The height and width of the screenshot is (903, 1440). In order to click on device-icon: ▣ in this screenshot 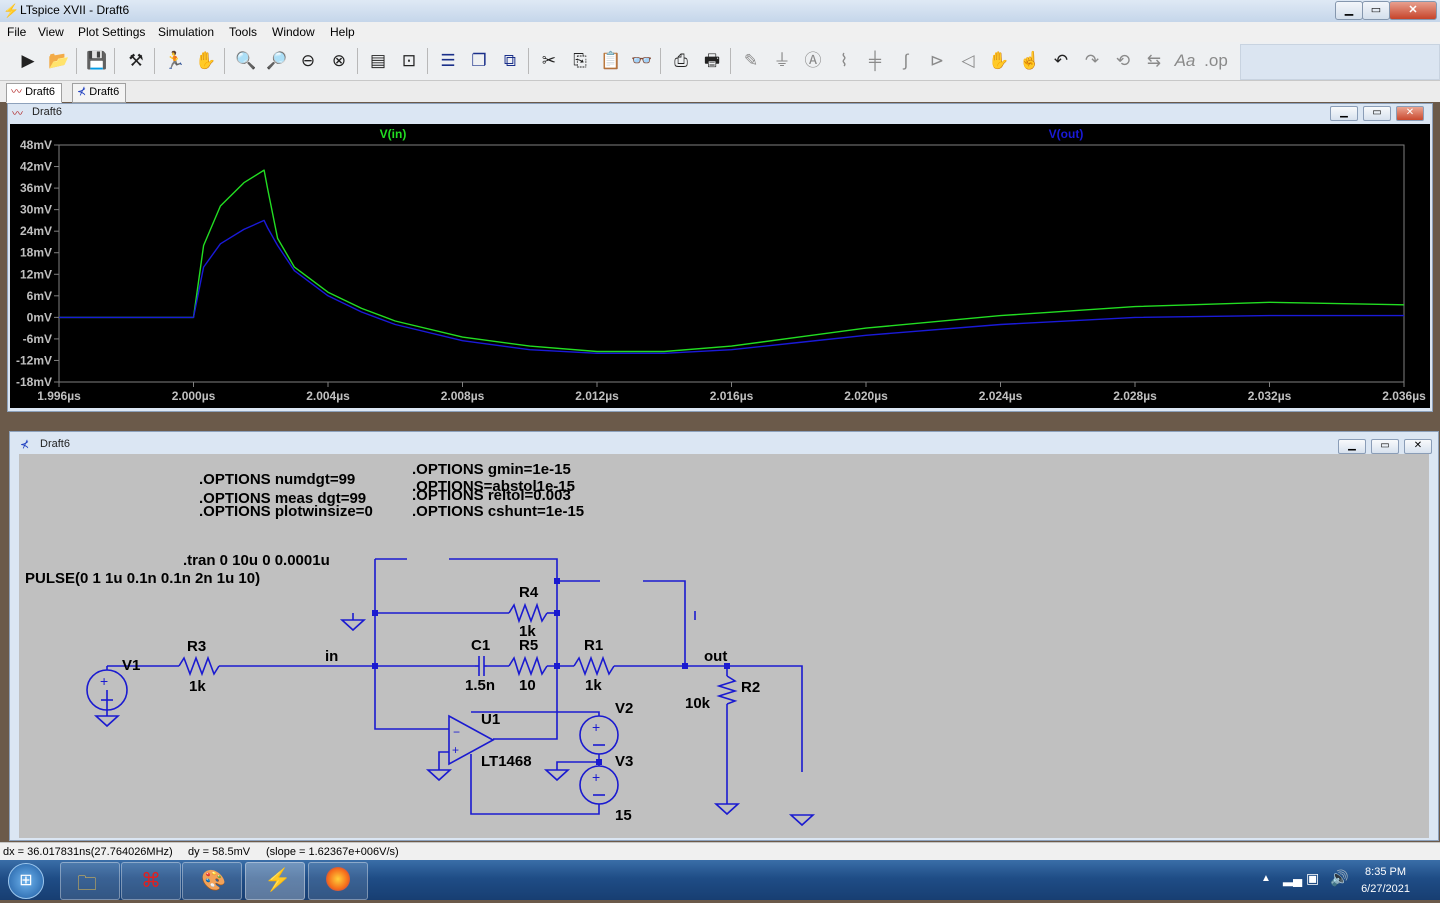, I will do `click(1312, 878)`.